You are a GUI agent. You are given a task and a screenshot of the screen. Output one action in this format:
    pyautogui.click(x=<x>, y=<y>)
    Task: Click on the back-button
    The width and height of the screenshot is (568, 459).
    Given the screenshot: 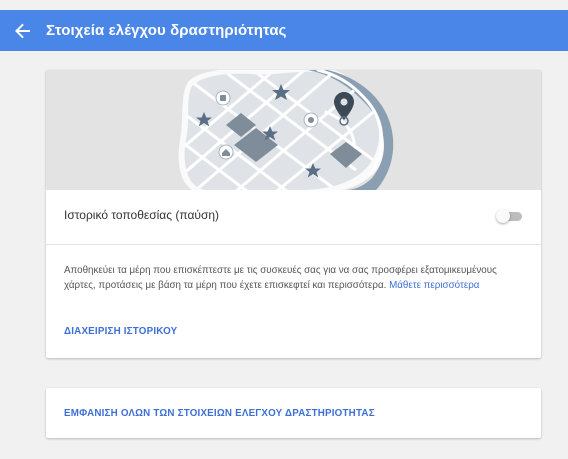 What is the action you would take?
    pyautogui.click(x=23, y=31)
    